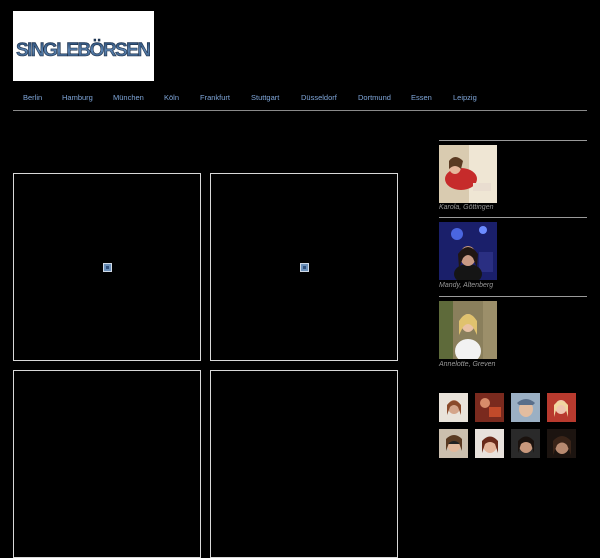 Image resolution: width=600 pixels, height=558 pixels. Describe the element at coordinates (466, 207) in the screenshot. I see `profile-caption: Karola, Göttingen` at that location.